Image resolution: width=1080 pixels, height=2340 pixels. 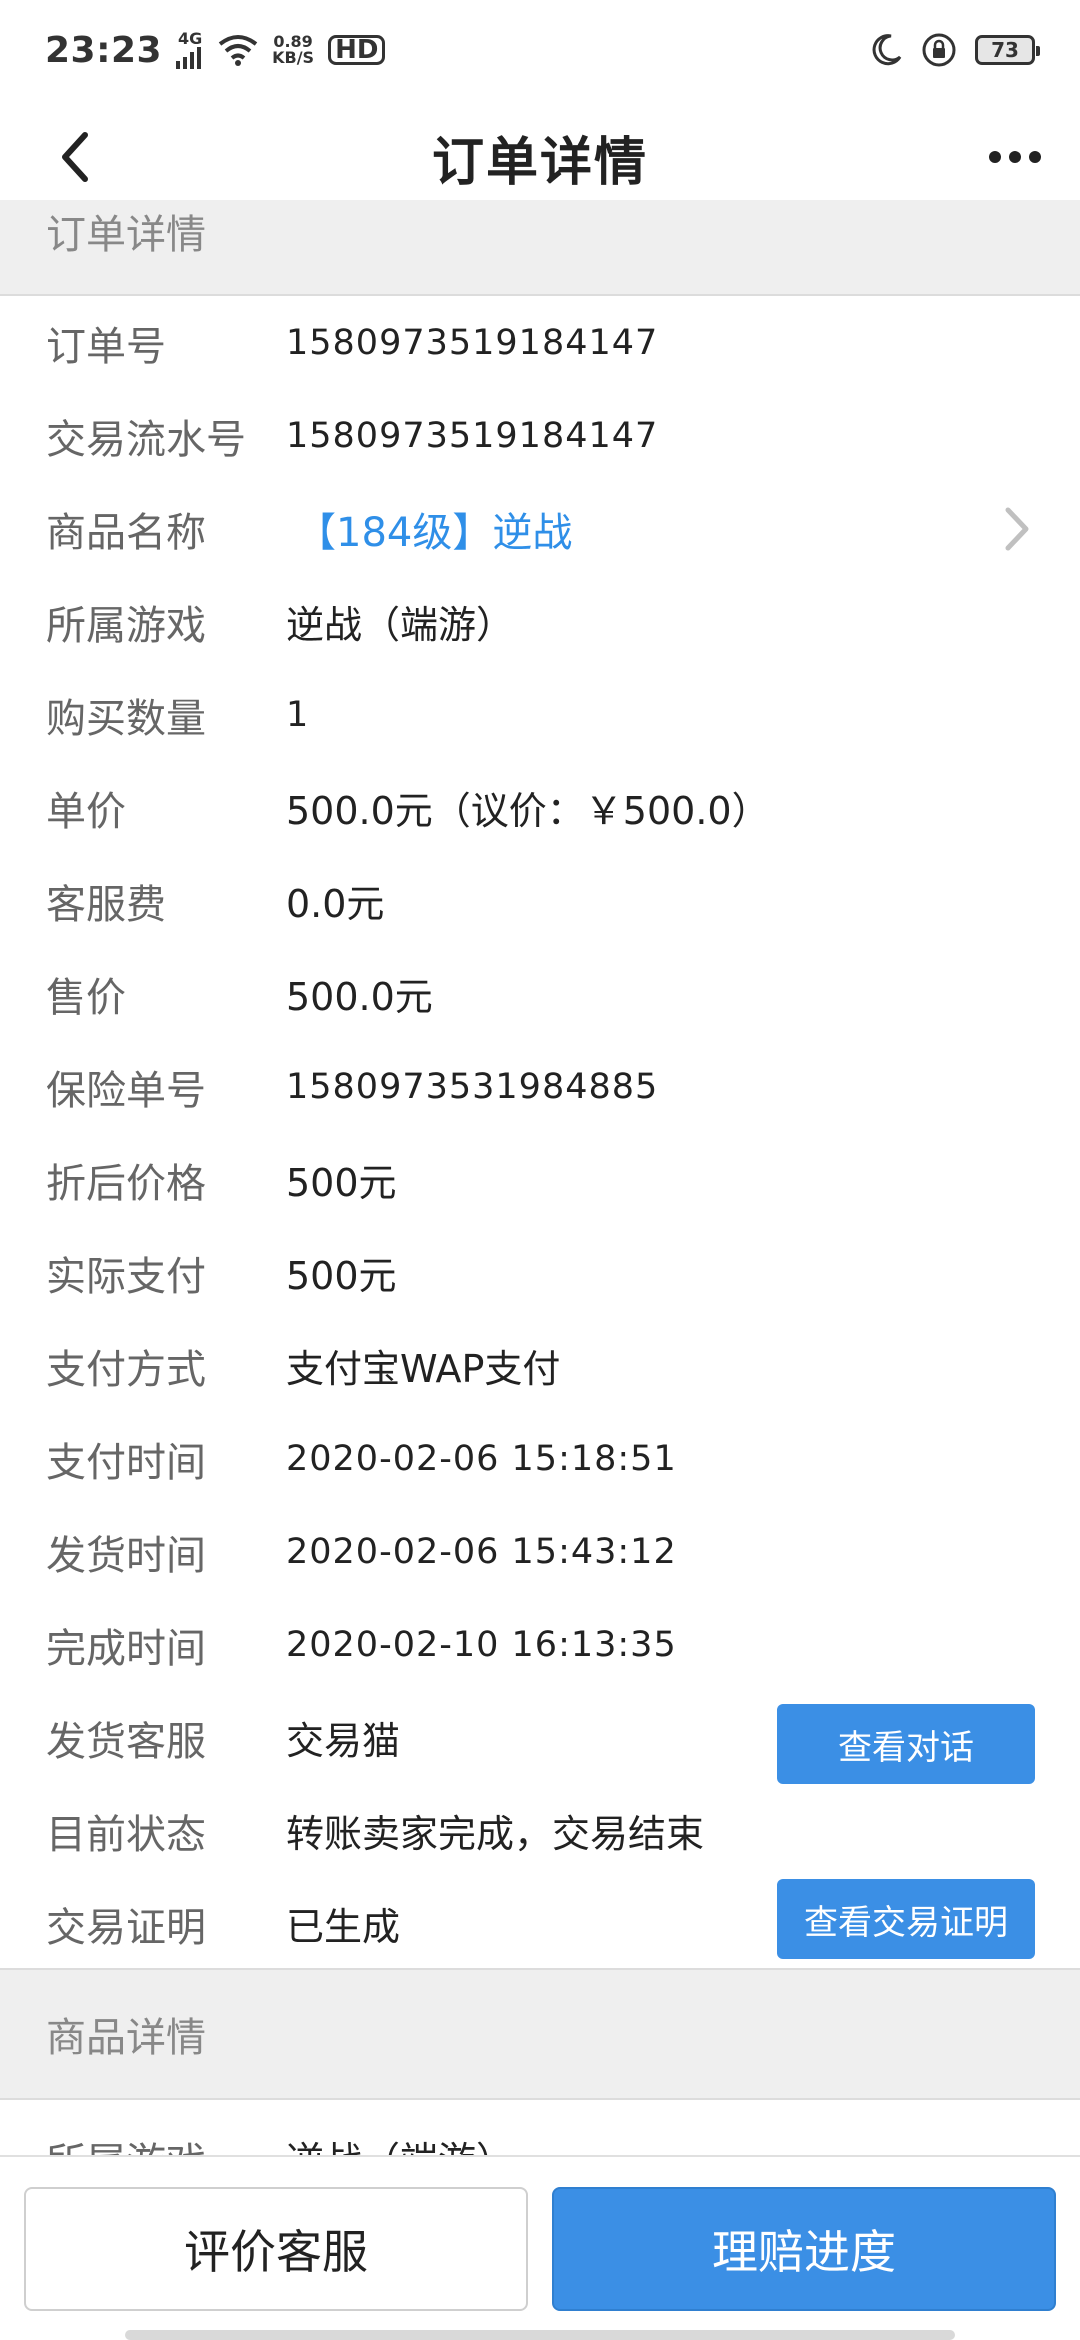 What do you see at coordinates (361, 1555) in the screenshot?
I see `row-delivery-time: 发货时间 2020-02-06 15:43:12` at bounding box center [361, 1555].